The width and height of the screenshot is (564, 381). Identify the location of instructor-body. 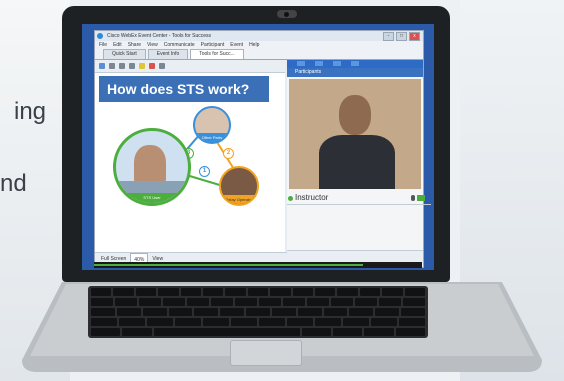
(357, 162).